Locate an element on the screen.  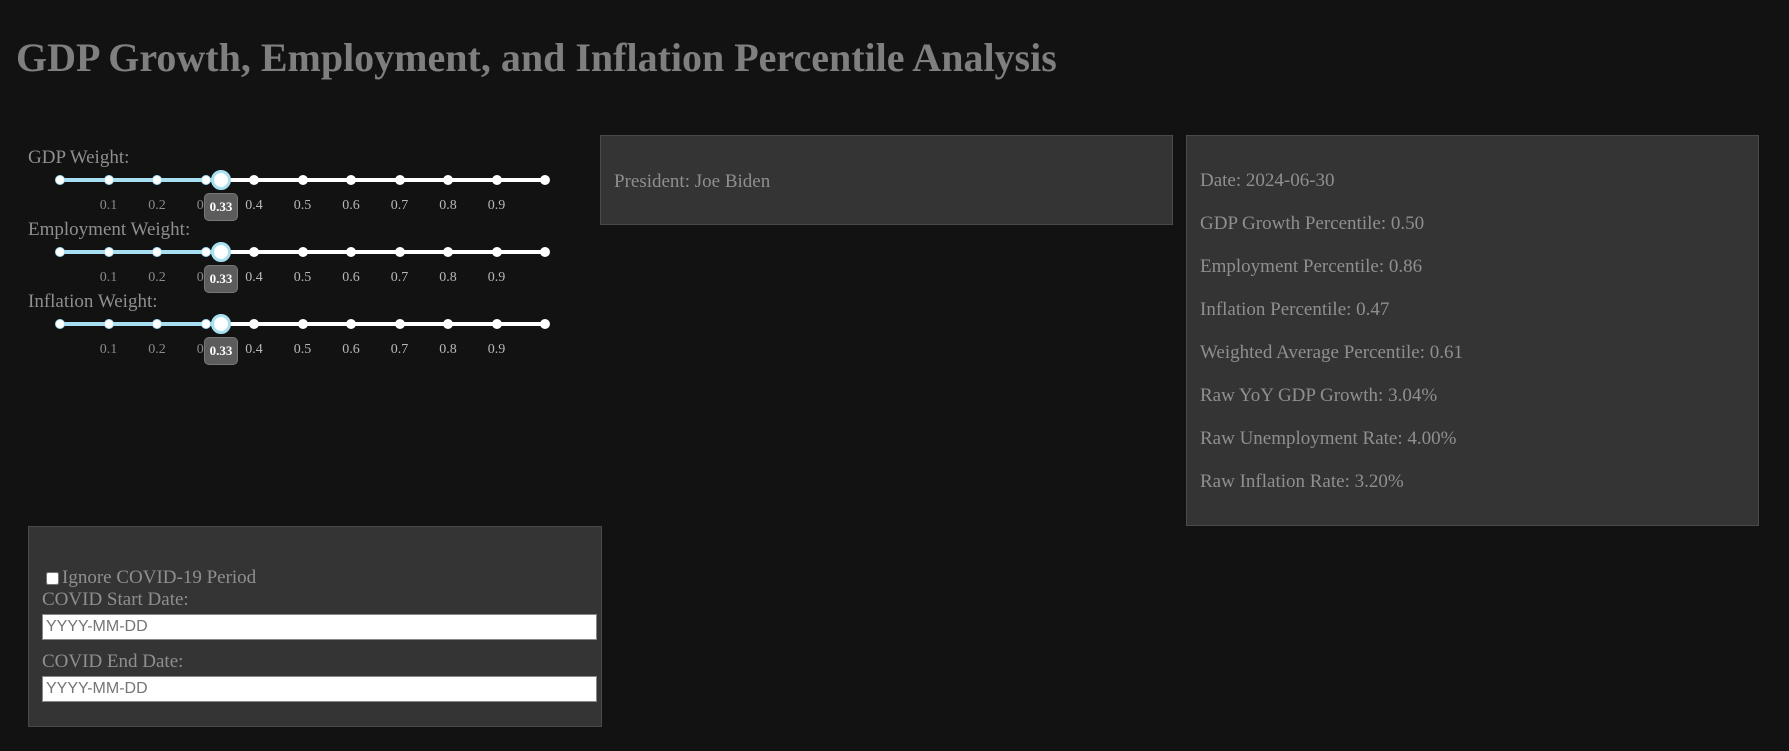
inflation-weight-slider: 0.10.20.30.40.50.60.70.80.90.33 is located at coordinates (302, 338).